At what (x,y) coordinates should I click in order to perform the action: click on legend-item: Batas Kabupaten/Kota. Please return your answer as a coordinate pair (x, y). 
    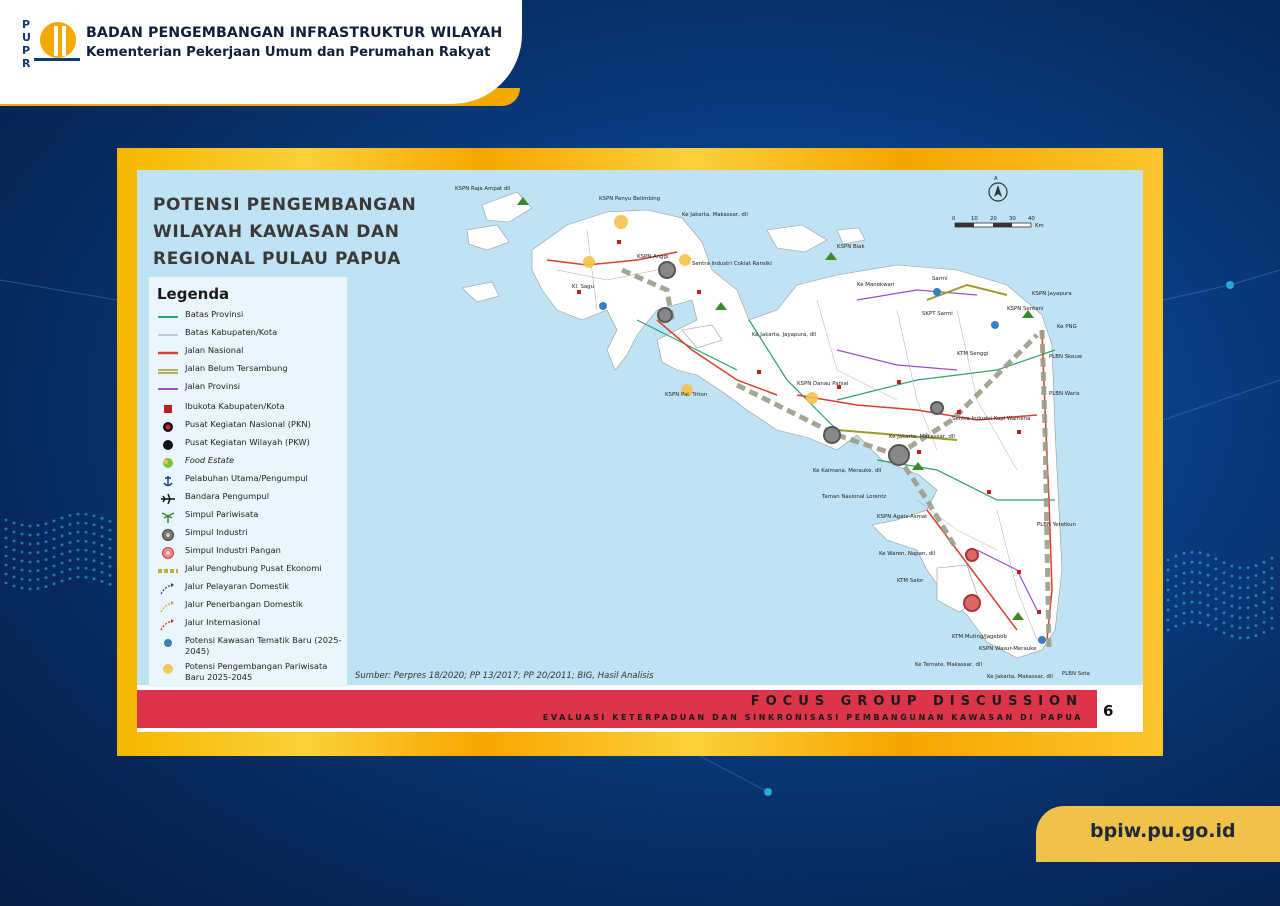
    Looking at the image, I should click on (251, 335).